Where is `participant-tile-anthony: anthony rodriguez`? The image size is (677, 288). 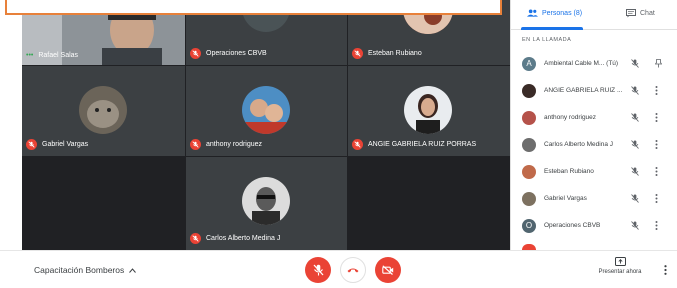 participant-tile-anthony: anthony rodriguez is located at coordinates (266, 111).